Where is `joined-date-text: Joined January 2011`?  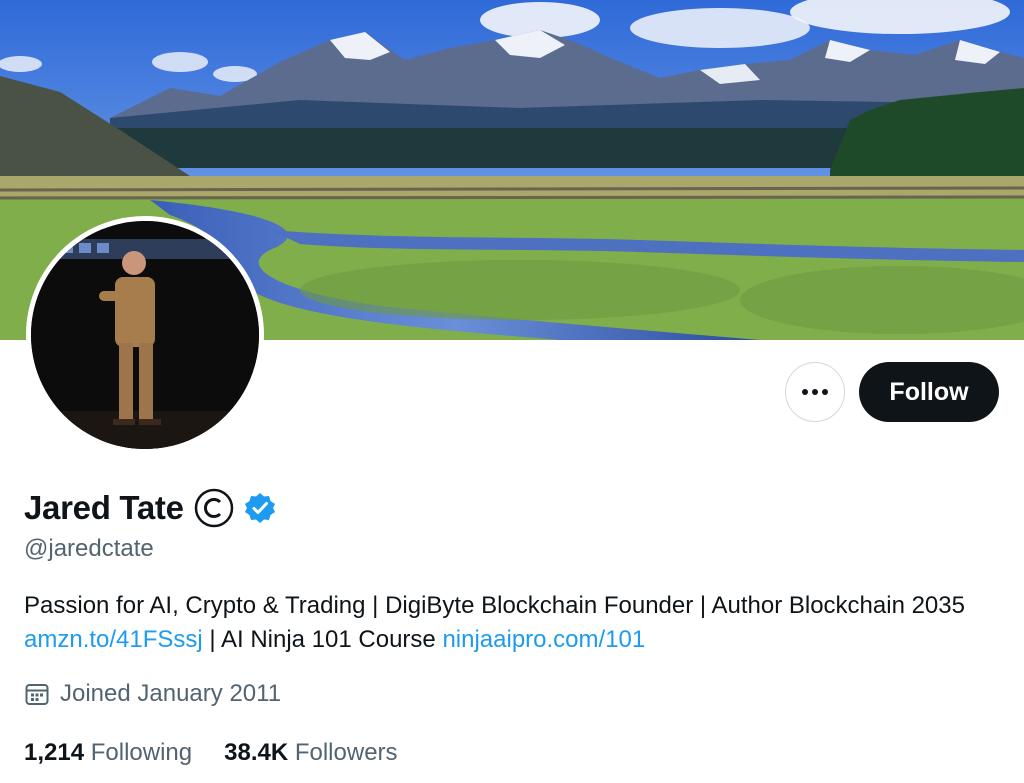 joined-date-text: Joined January 2011 is located at coordinates (171, 693).